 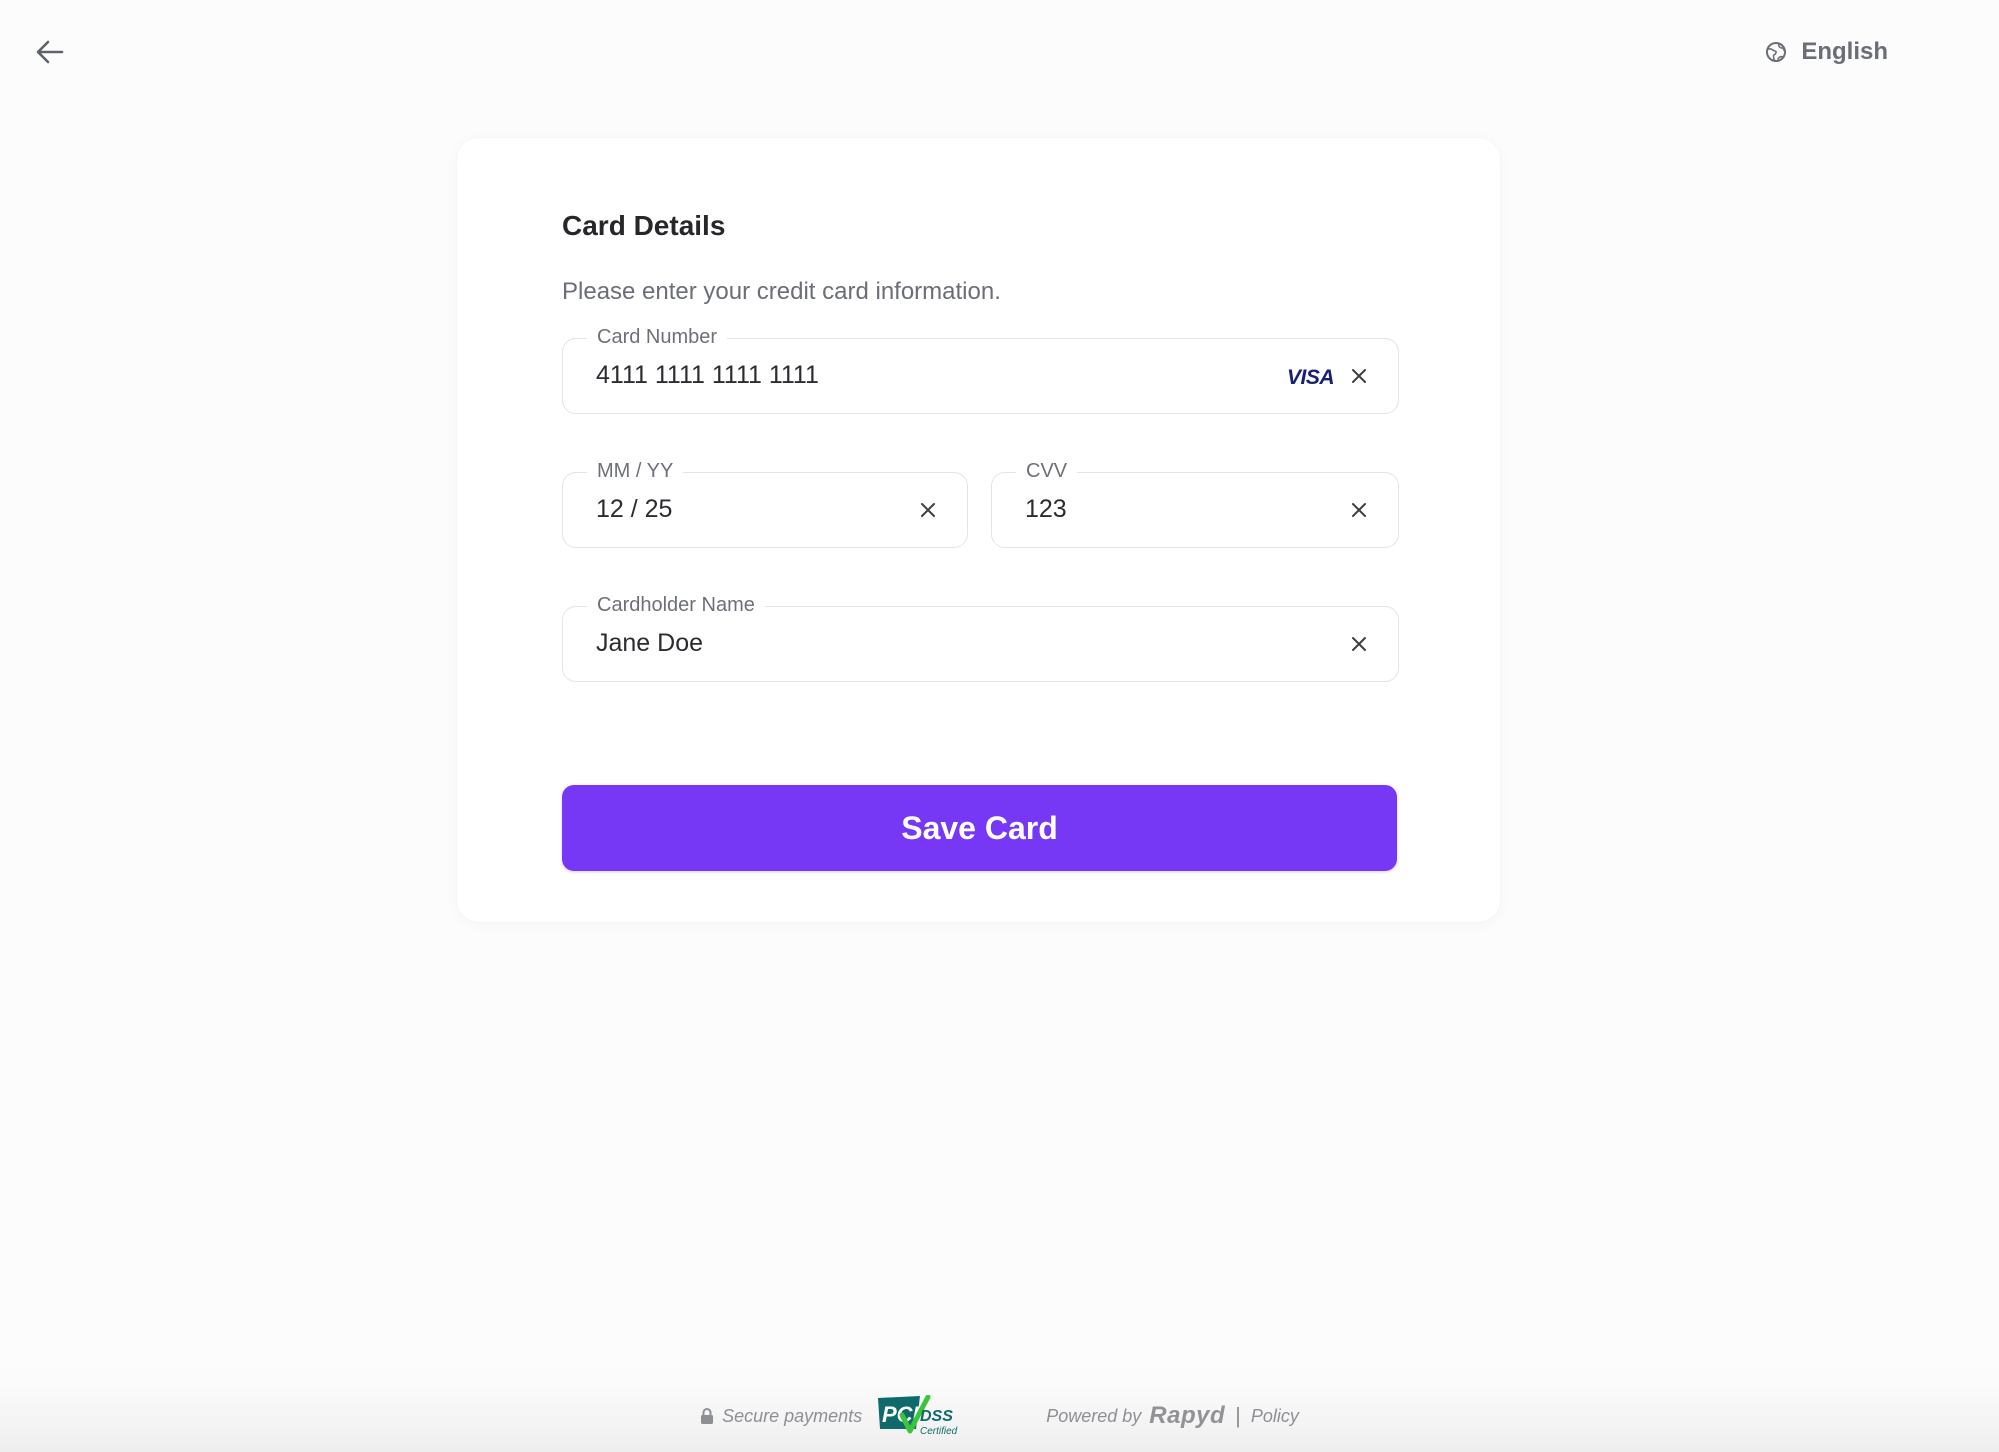 What do you see at coordinates (1195, 503) in the screenshot?
I see `cvv-field: CVV 123` at bounding box center [1195, 503].